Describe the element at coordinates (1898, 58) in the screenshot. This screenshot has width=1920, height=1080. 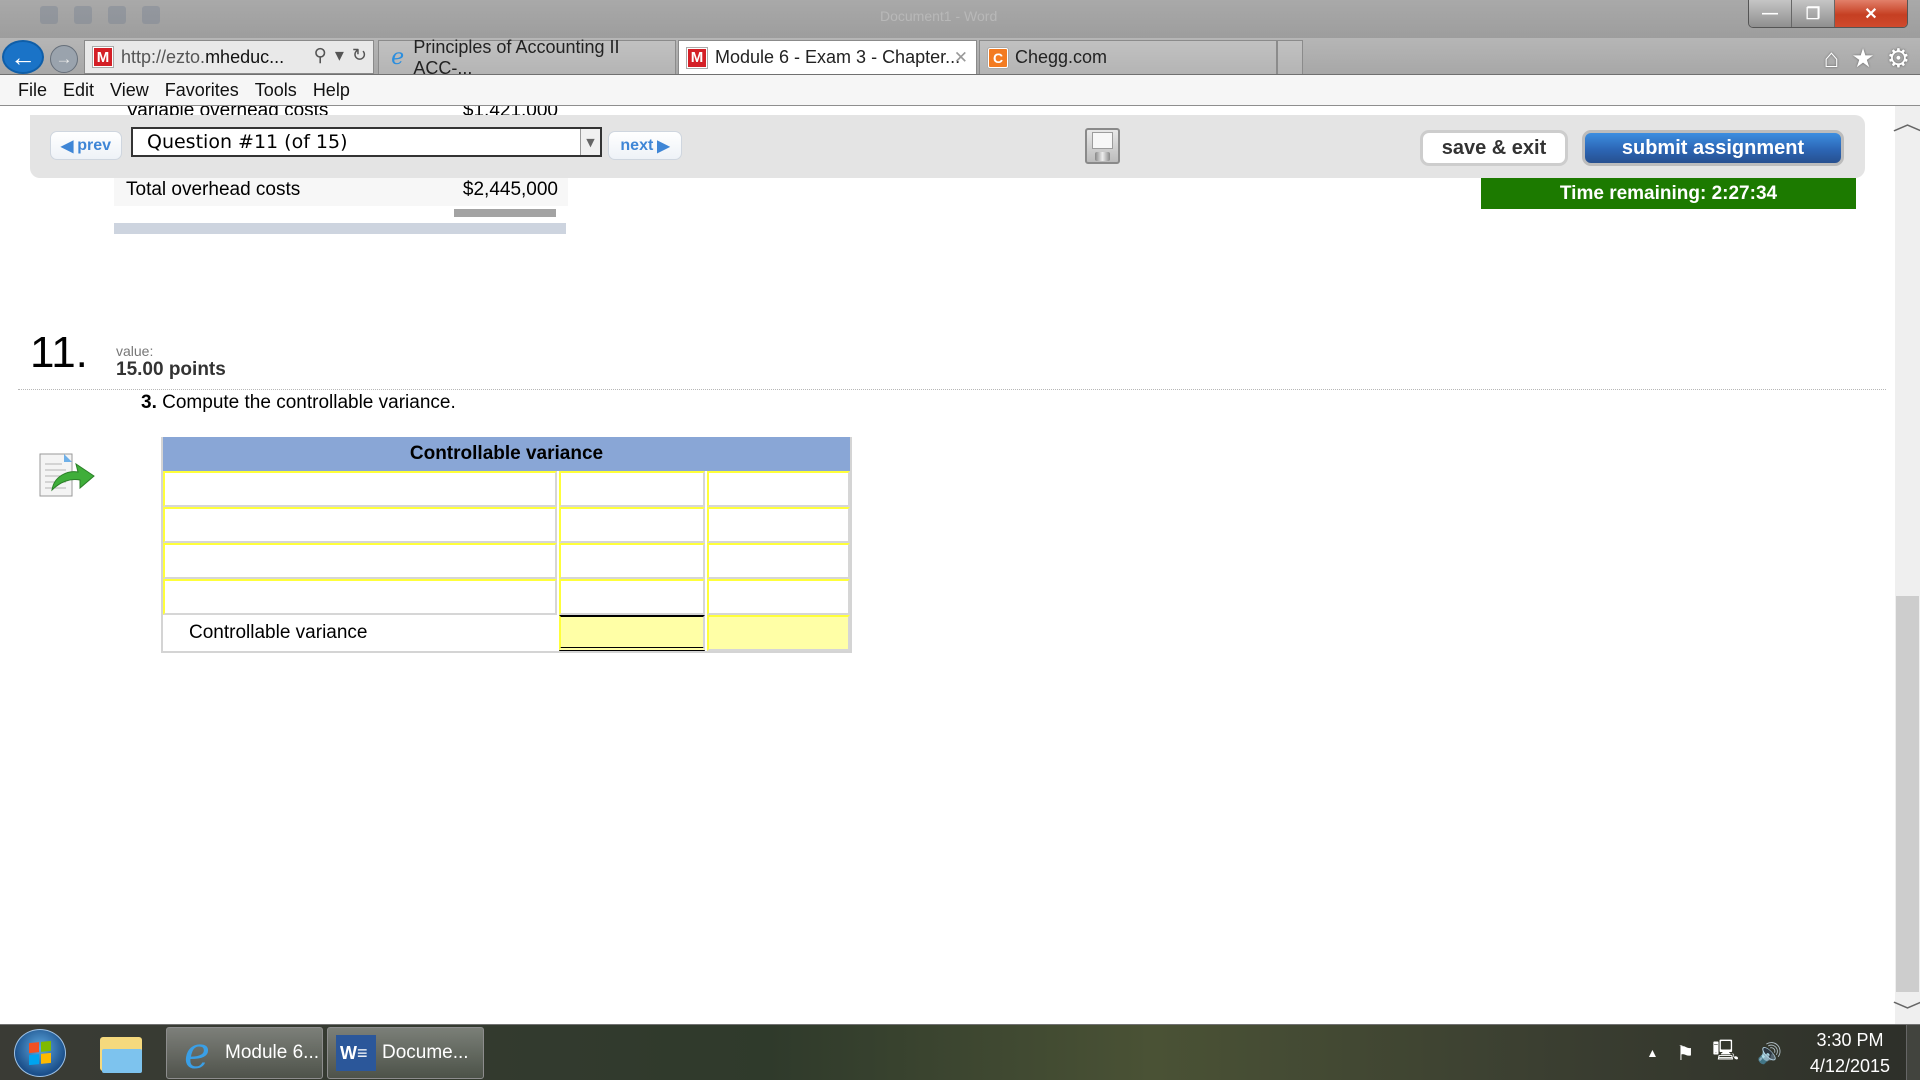
I see `gear-icon: ⚙` at that location.